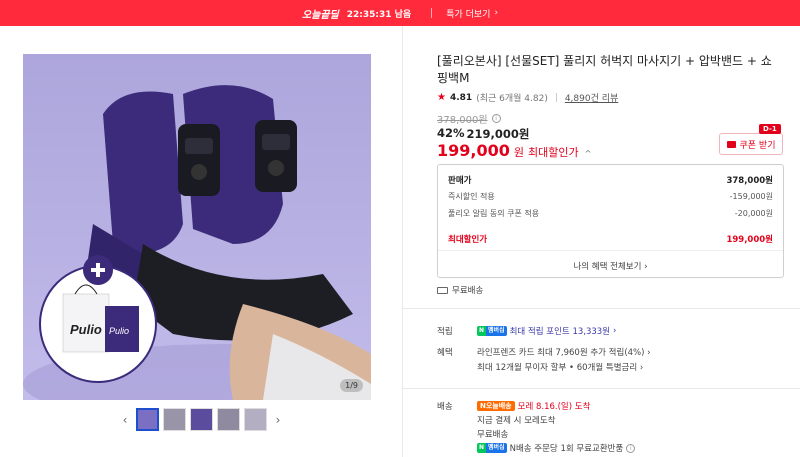  I want to click on deal-banner: 오늘끝딜 22:35:31 남음 특가 더보기 ›, so click(400, 13).